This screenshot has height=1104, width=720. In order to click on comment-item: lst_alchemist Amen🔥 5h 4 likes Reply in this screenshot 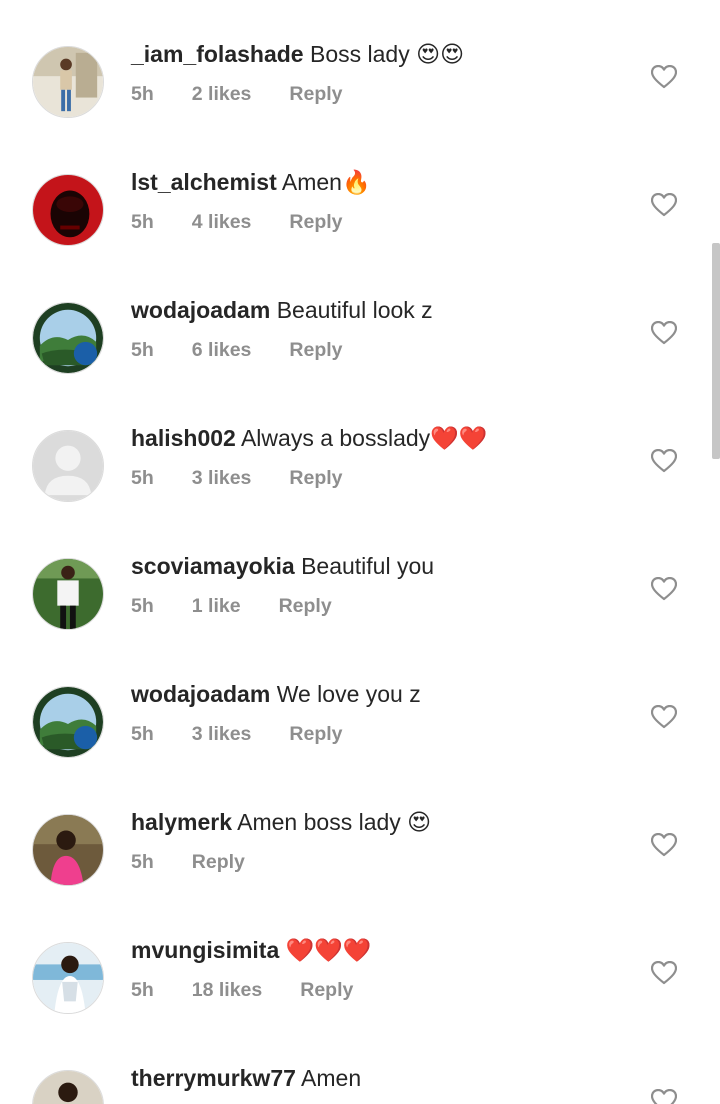, I will do `click(360, 231)`.